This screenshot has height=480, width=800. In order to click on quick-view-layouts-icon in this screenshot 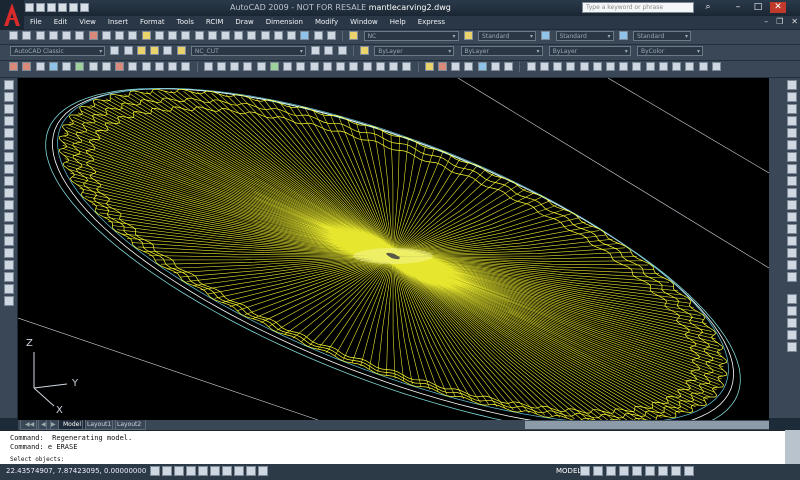, I will do `click(585, 471)`.